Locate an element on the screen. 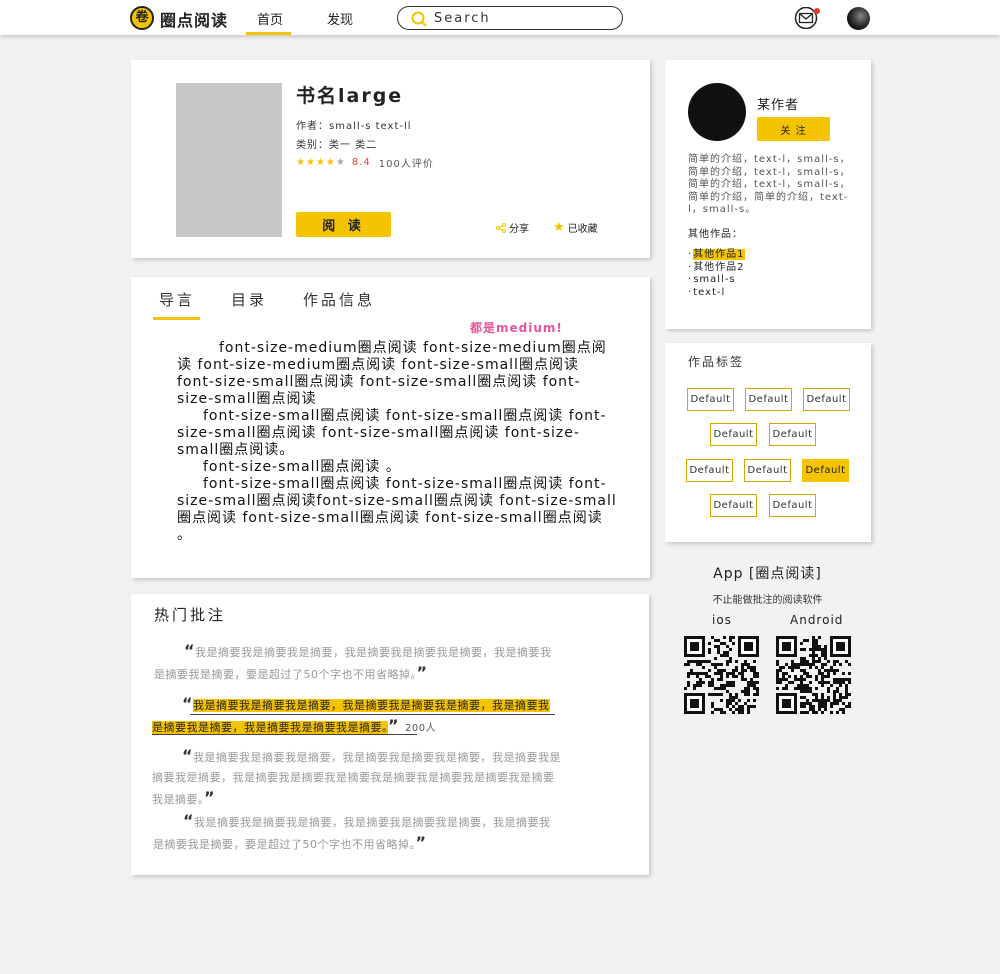  author-avatar is located at coordinates (717, 112).